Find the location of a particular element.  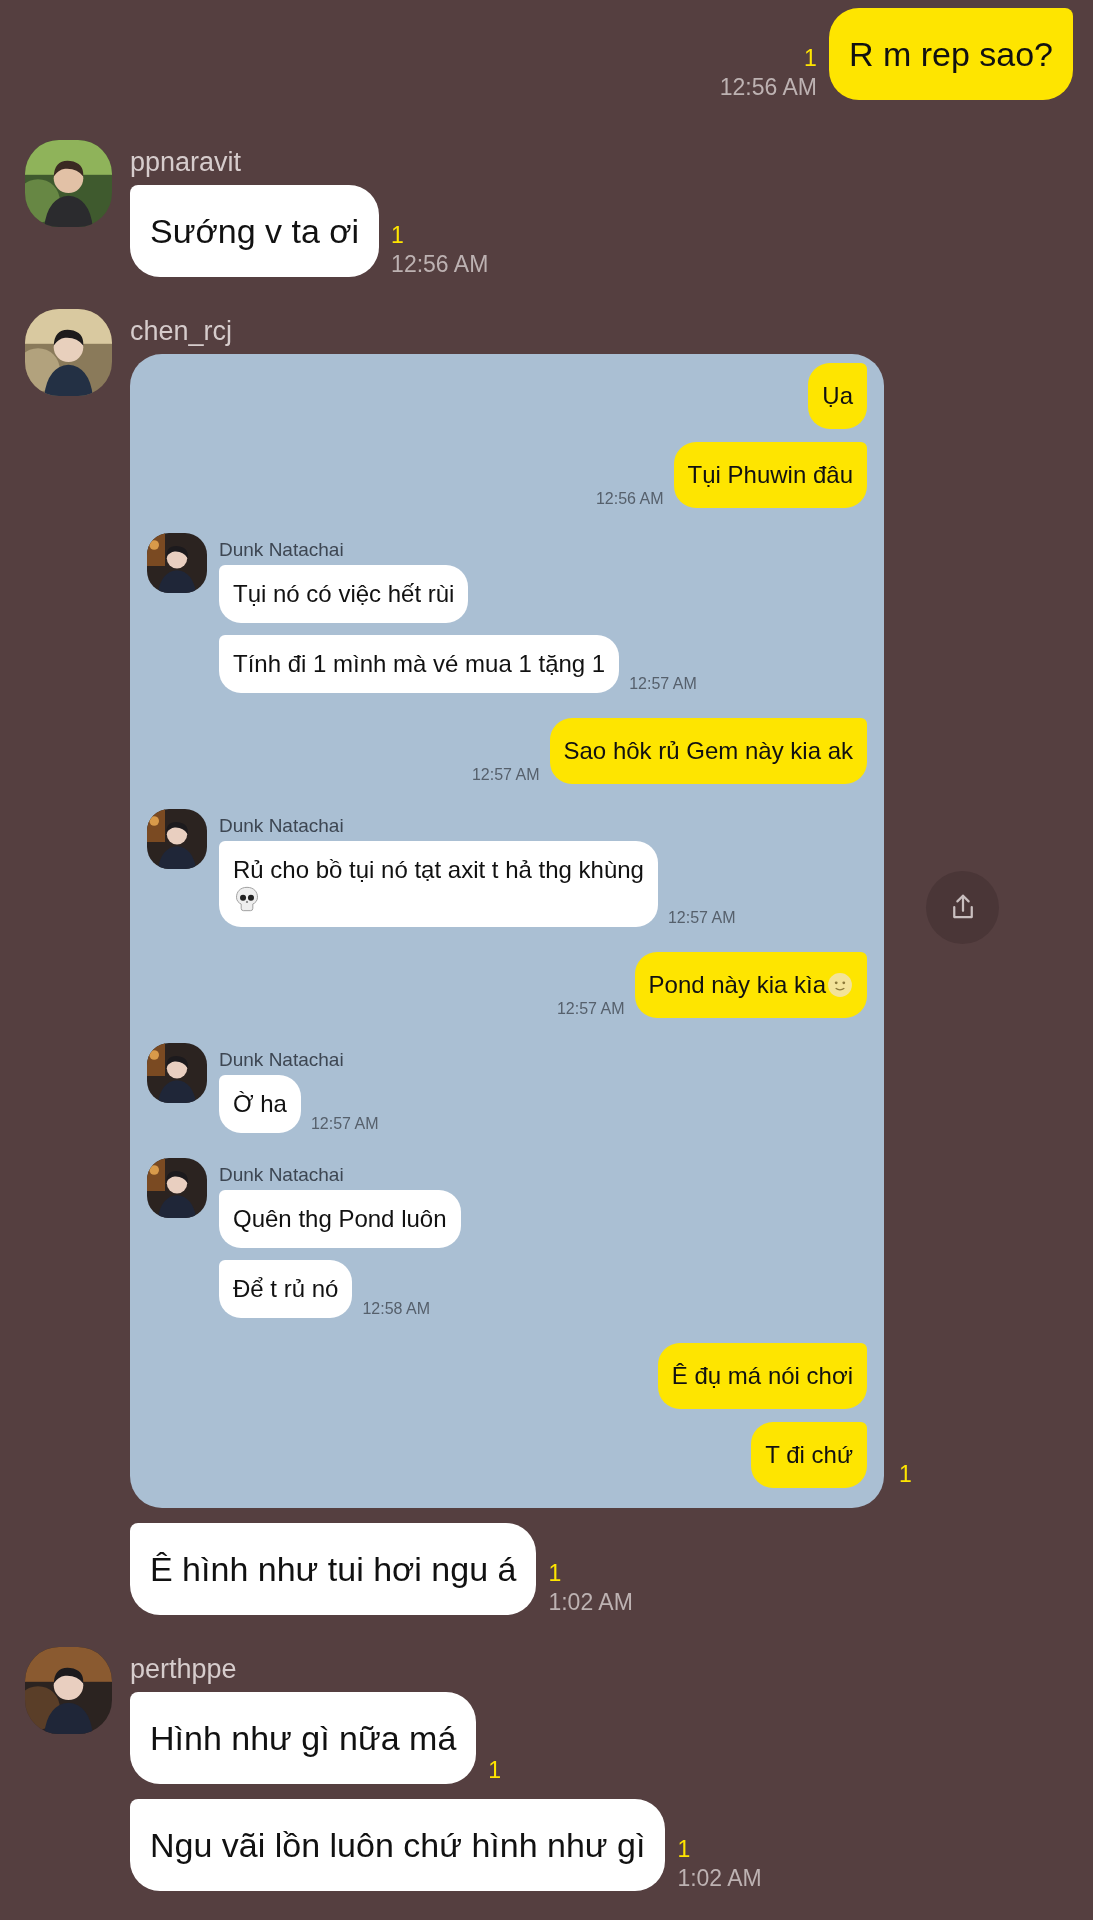

message-bubble: T đi chứ is located at coordinates (809, 1455).